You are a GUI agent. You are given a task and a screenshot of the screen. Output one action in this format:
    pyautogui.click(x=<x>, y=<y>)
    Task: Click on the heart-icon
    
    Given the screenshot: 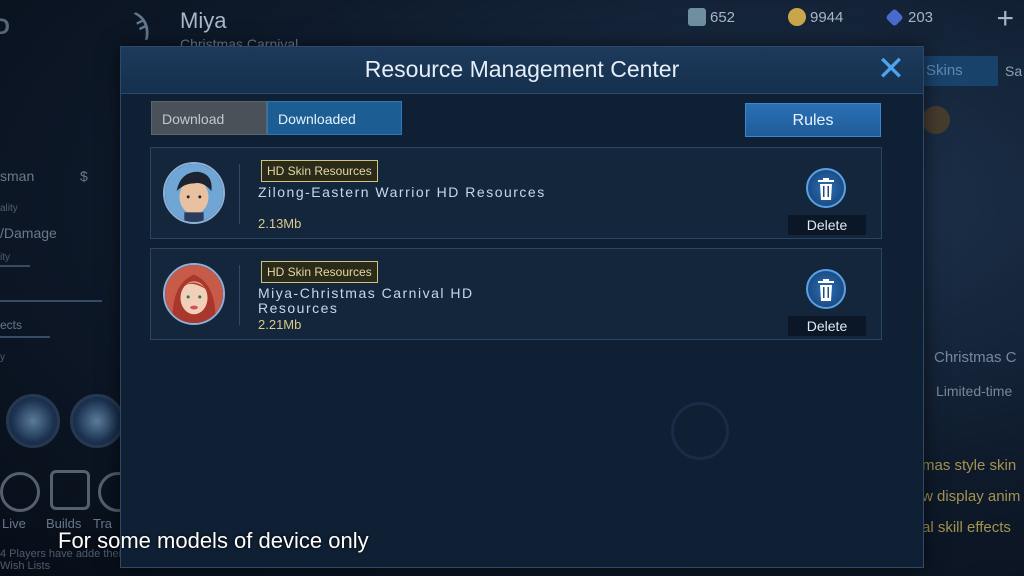 What is the action you would take?
    pyautogui.click(x=936, y=120)
    